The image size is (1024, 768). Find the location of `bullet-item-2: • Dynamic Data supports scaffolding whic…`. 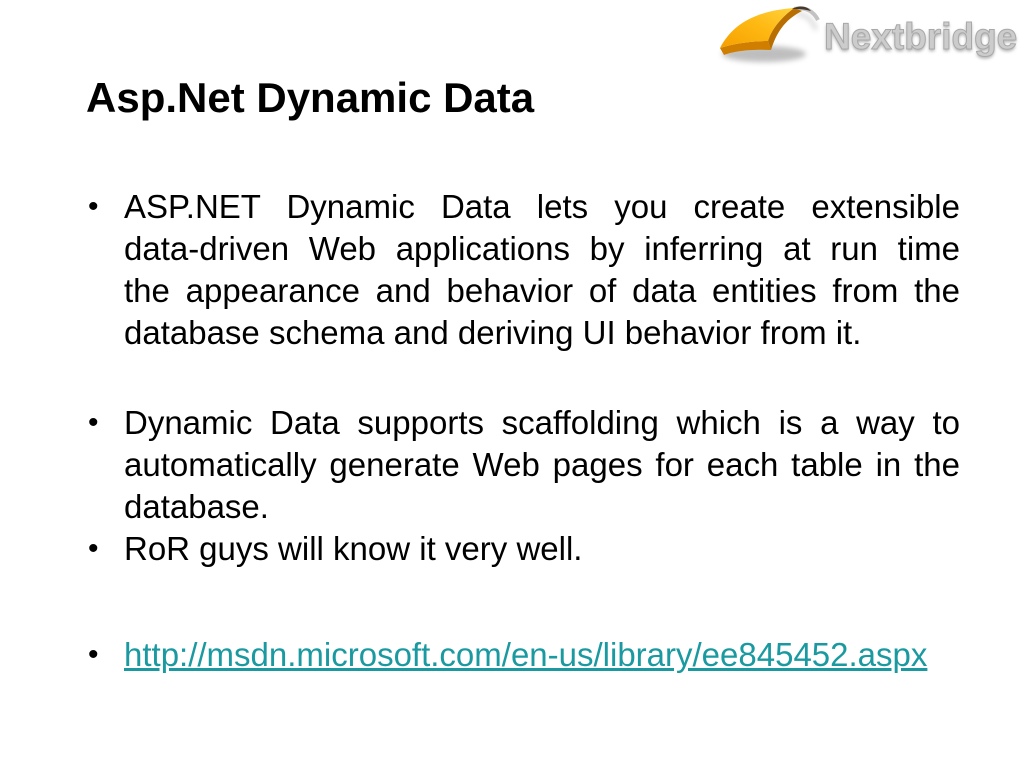

bullet-item-2: • Dynamic Data supports scaffolding whic… is located at coordinates (524, 465).